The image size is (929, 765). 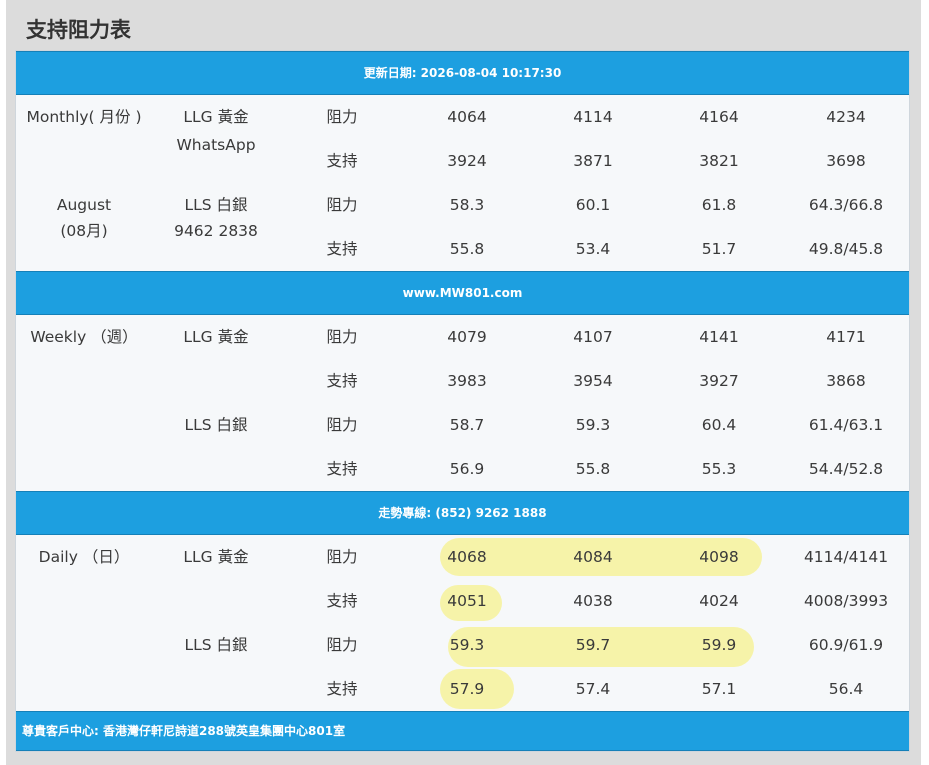 I want to click on value-cell: 4114, so click(x=593, y=117).